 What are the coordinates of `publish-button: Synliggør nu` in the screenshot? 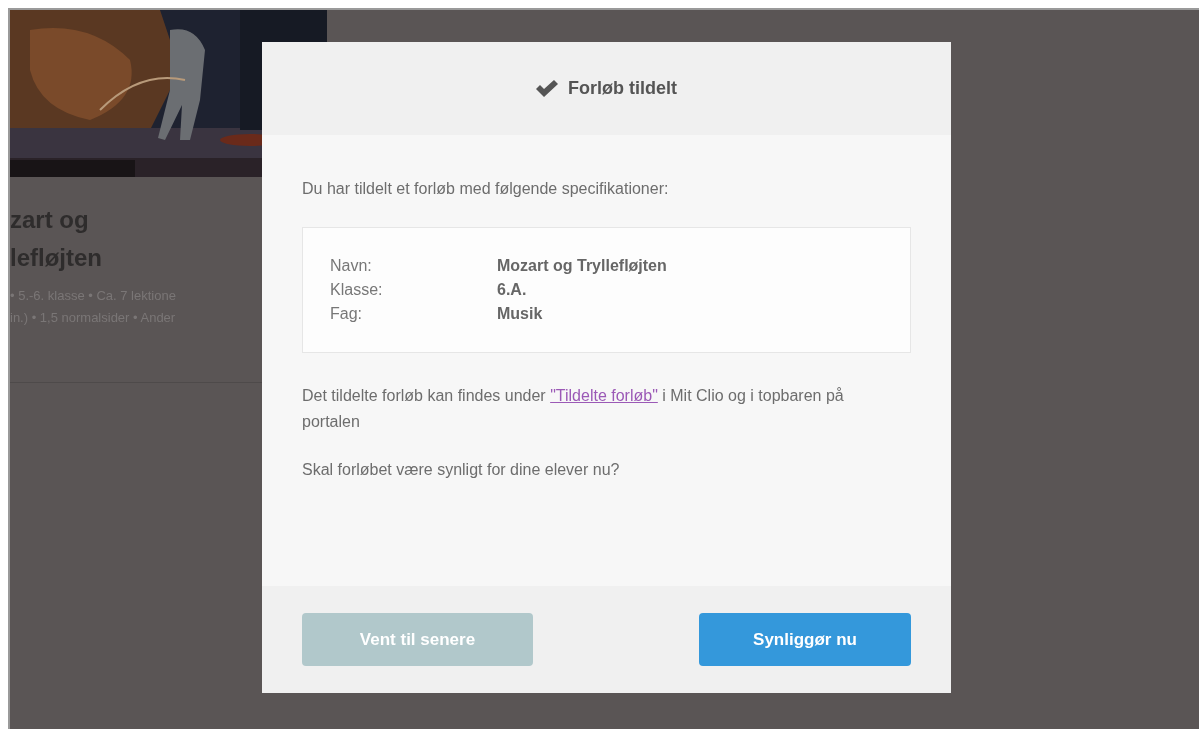 It's located at (805, 639).